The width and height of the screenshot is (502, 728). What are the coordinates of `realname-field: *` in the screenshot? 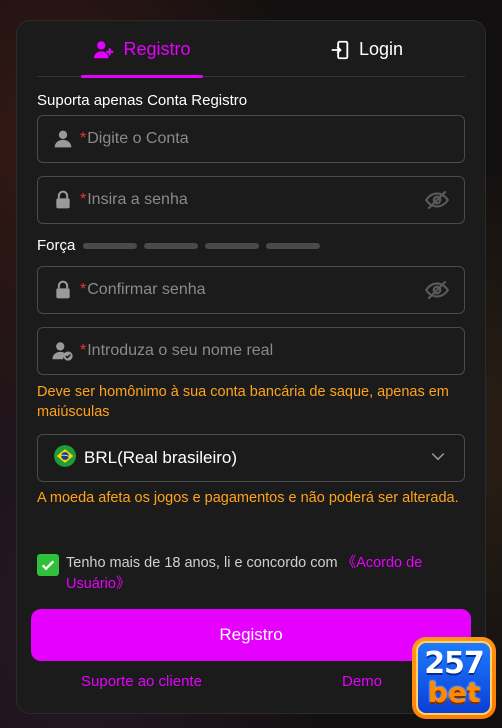 It's located at (251, 351).